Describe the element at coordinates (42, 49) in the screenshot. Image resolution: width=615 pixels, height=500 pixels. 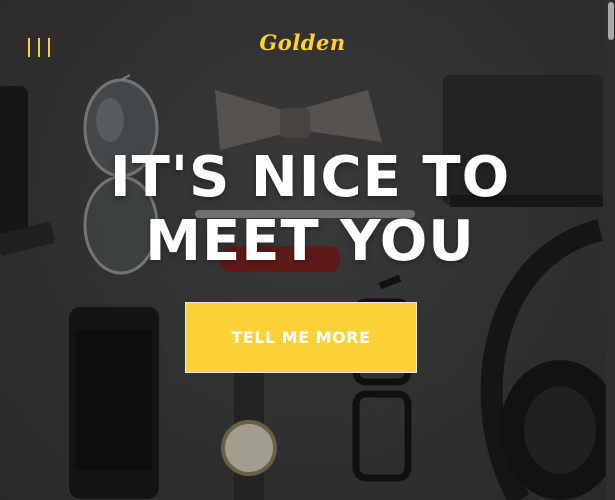
I see `hamburger-menu-icon` at that location.